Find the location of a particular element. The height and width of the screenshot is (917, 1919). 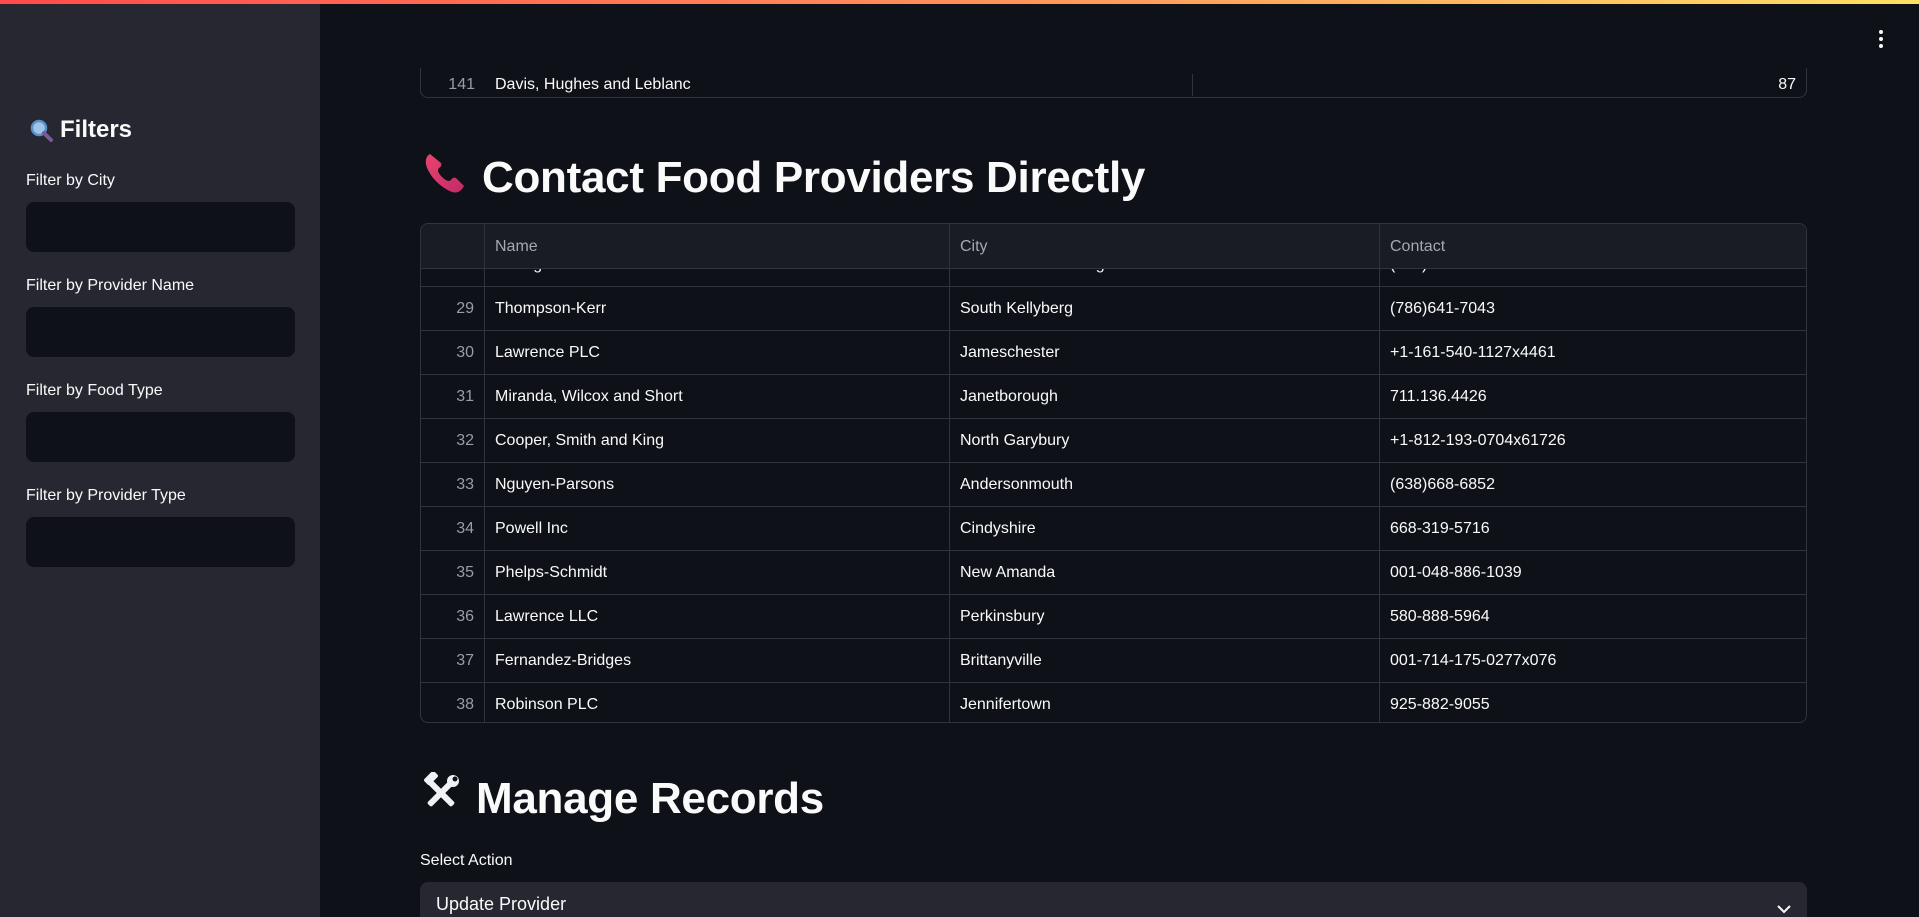

cell-contact: (227)660-4918x836 is located at coordinates (1593, 278).